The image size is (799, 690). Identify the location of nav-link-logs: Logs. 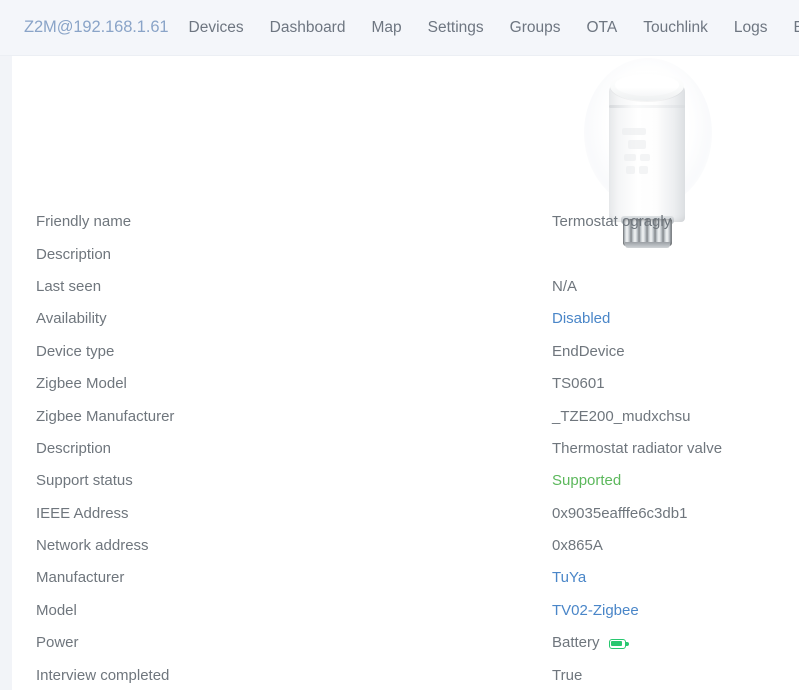
(751, 28).